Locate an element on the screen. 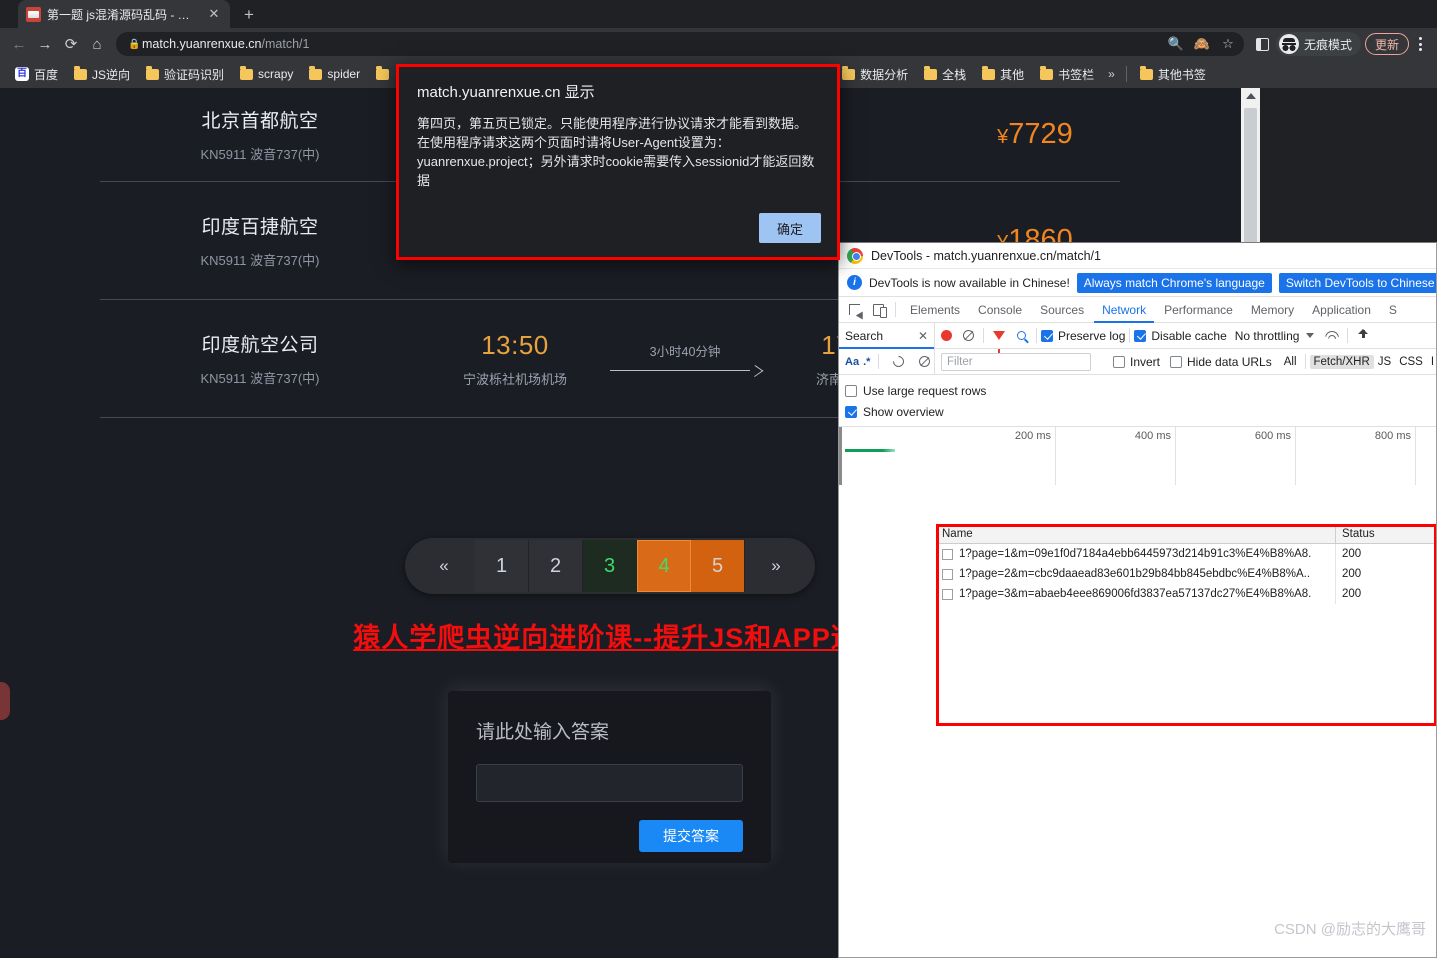 The height and width of the screenshot is (958, 1437). pagination-page-3: 3 is located at coordinates (610, 566).